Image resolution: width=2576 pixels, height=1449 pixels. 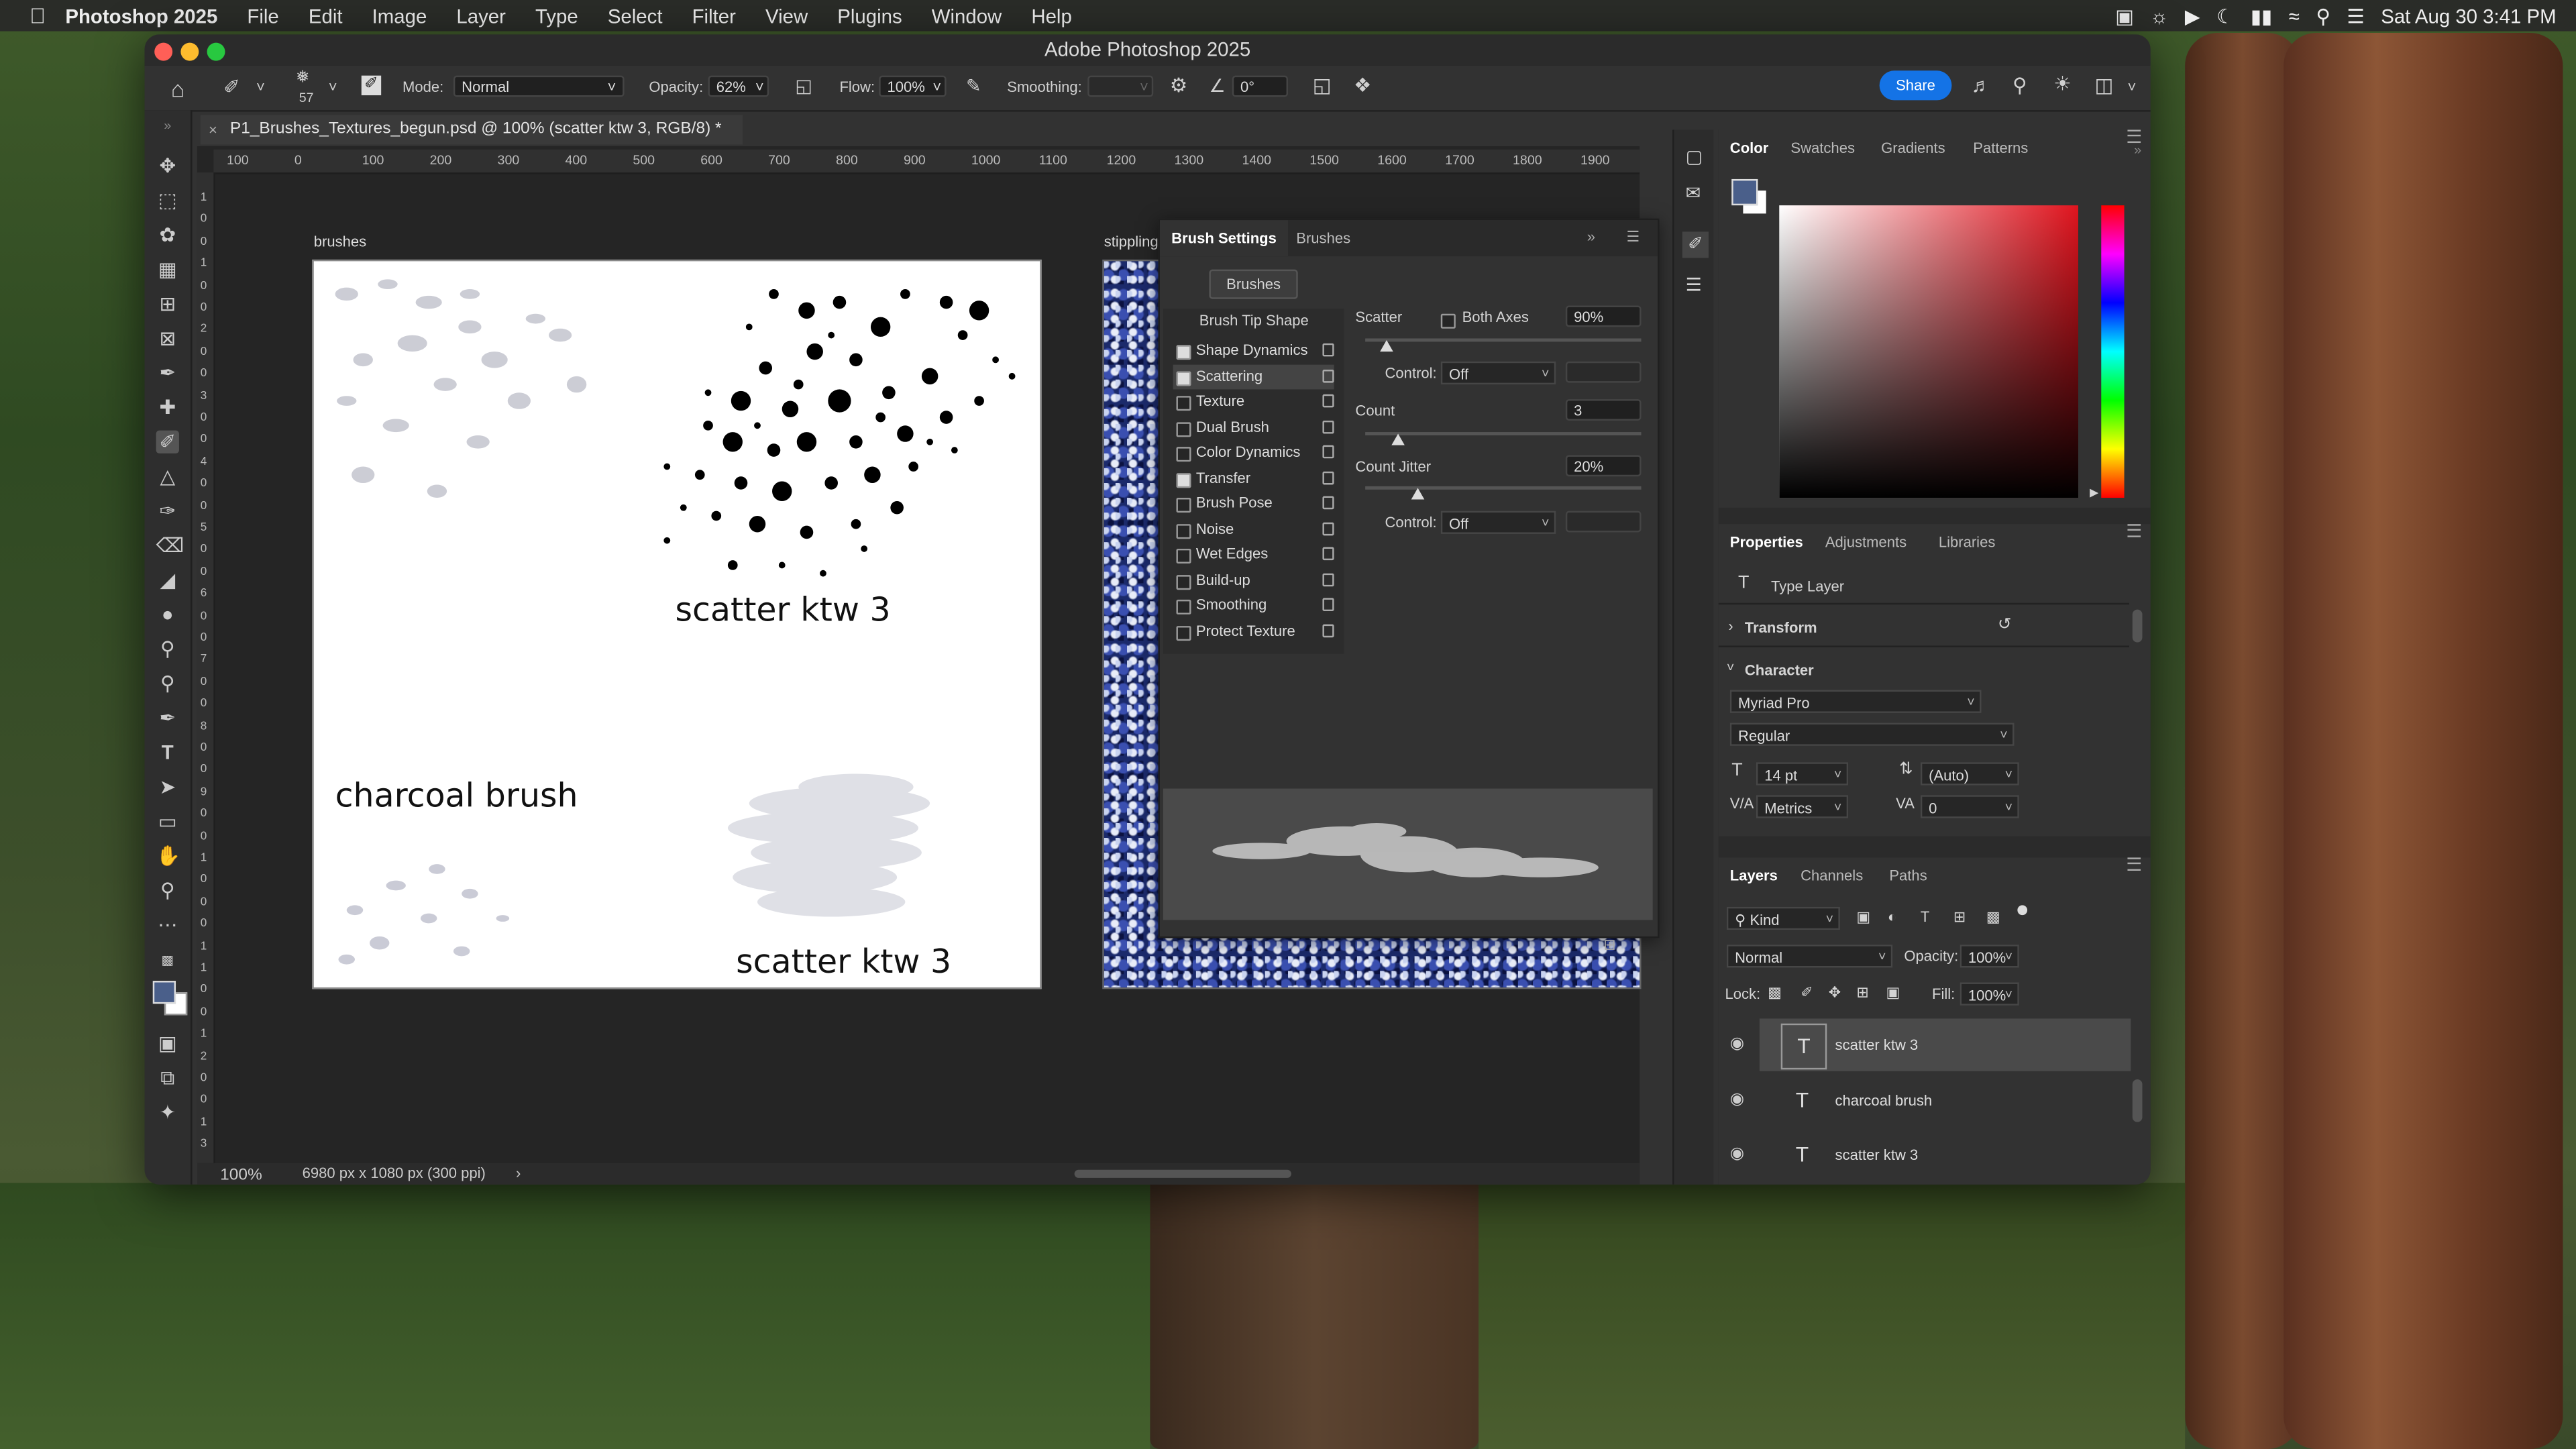 I want to click on blend-mode-select: Normal ˅, so click(x=1809, y=956).